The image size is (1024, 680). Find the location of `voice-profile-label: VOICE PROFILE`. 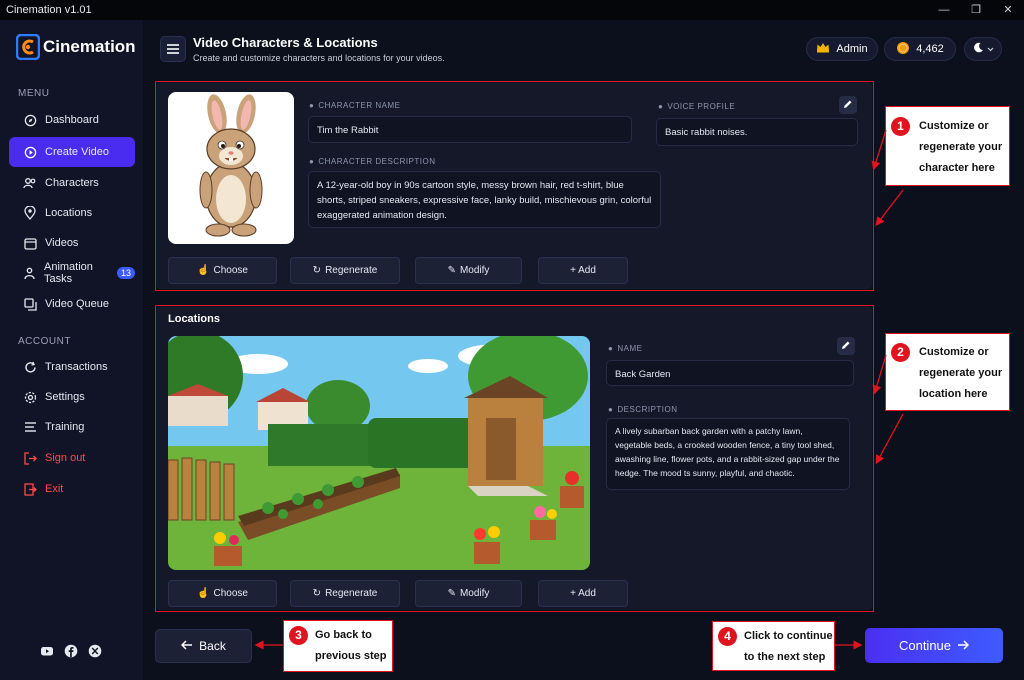

voice-profile-label: VOICE PROFILE is located at coordinates (701, 106).